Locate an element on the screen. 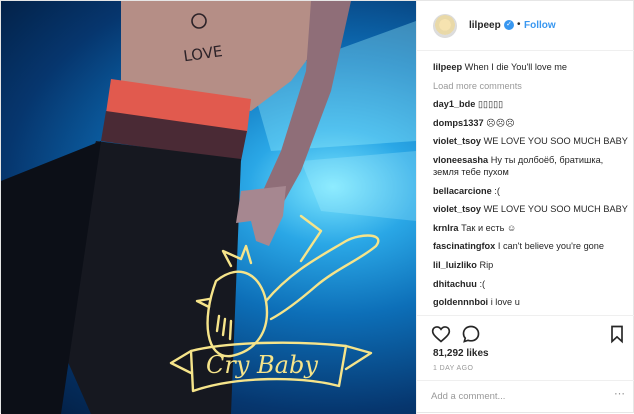  post-header: lilpeep ✓ • Follow is located at coordinates (525, 26).